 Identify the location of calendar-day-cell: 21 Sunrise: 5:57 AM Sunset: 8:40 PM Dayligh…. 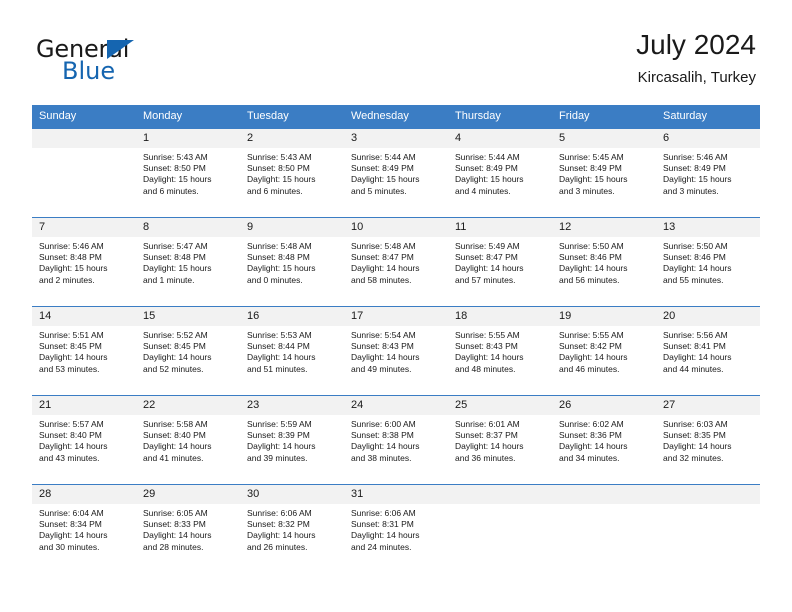
(84, 439).